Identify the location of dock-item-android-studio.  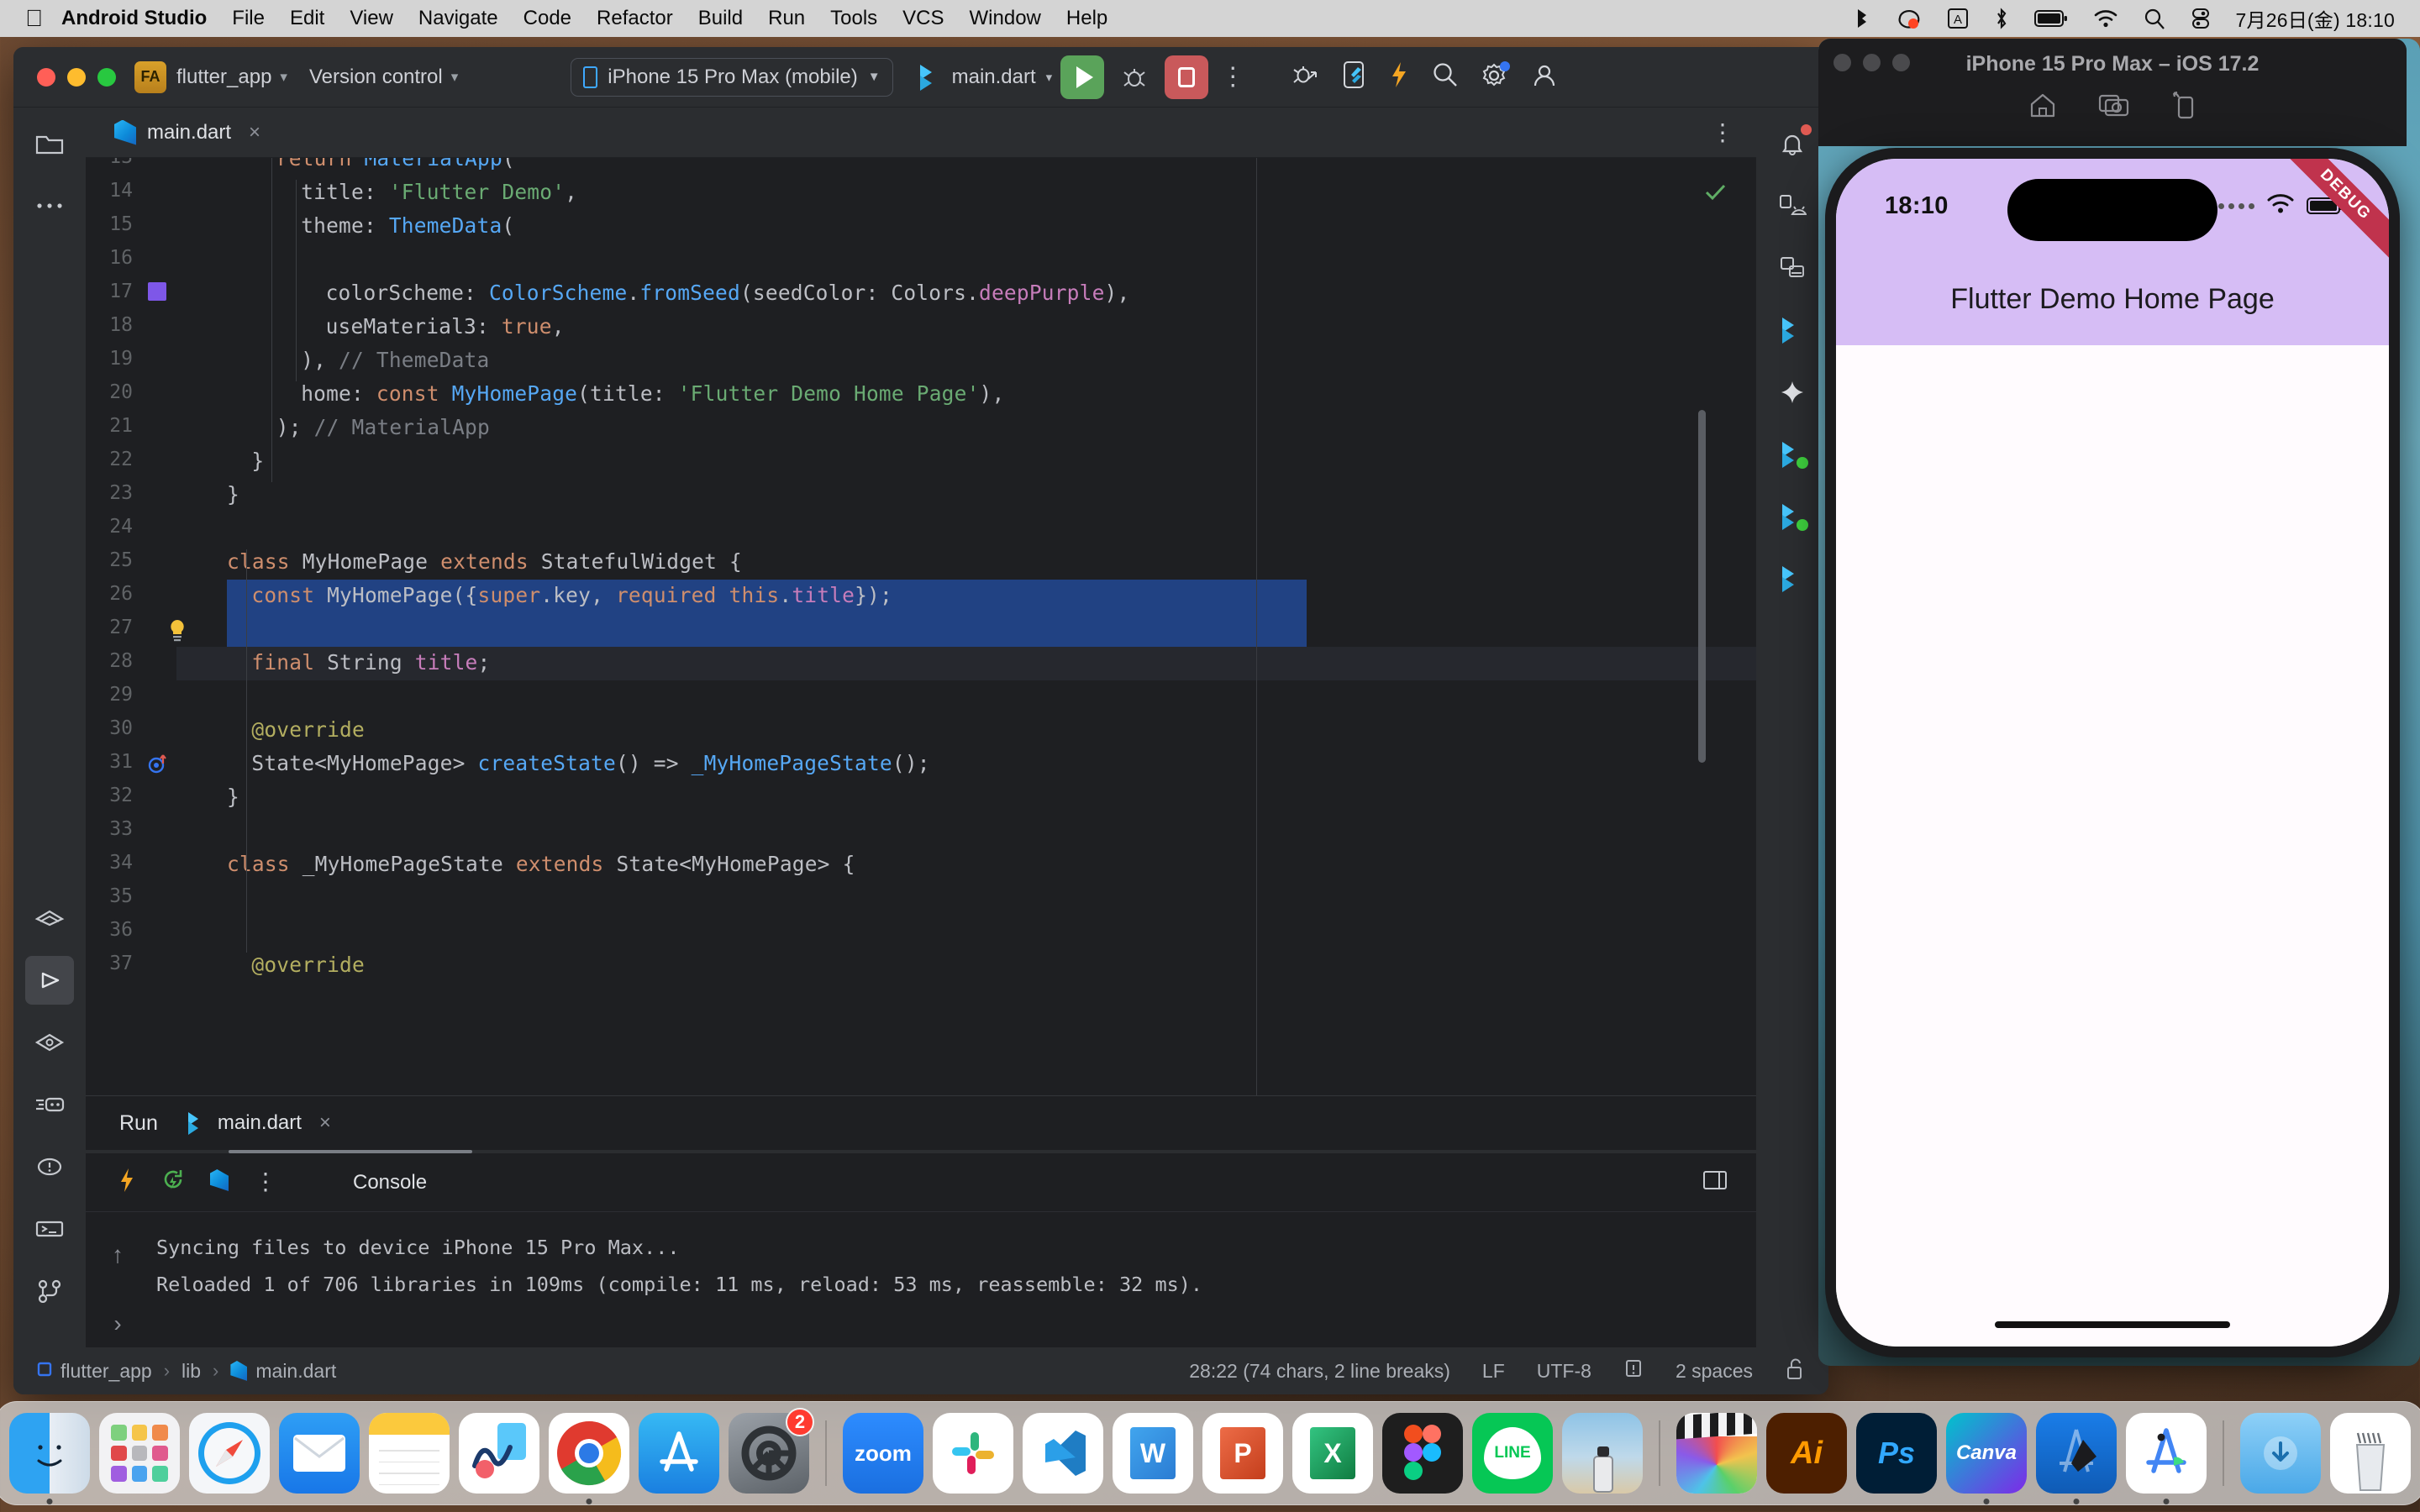
(2166, 1458).